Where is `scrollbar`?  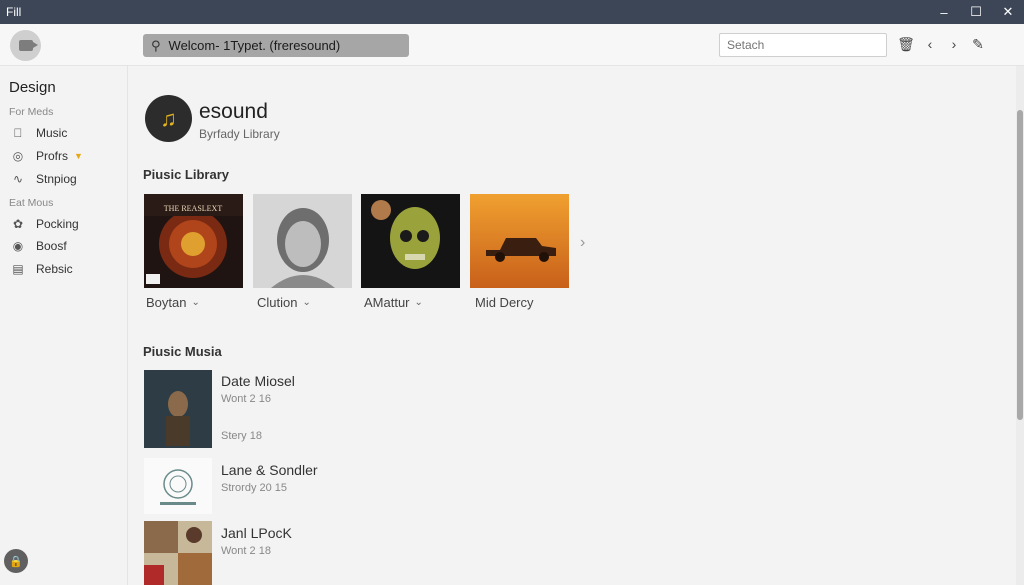 scrollbar is located at coordinates (1020, 325).